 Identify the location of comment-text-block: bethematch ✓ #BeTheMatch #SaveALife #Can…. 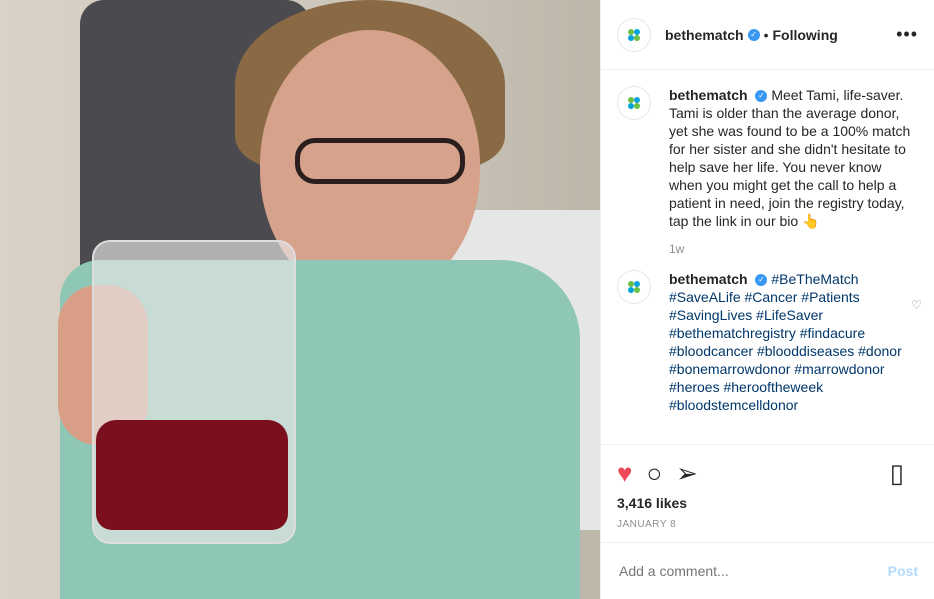
(793, 342).